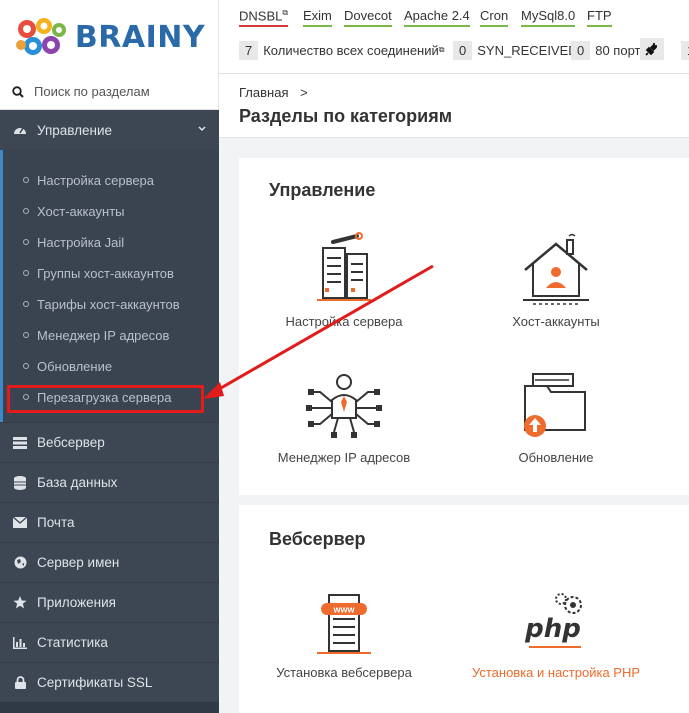 This screenshot has width=689, height=713. Describe the element at coordinates (515, 50) in the screenshot. I see `stat-syn-received: 0 SYN_RECEIVED` at that location.